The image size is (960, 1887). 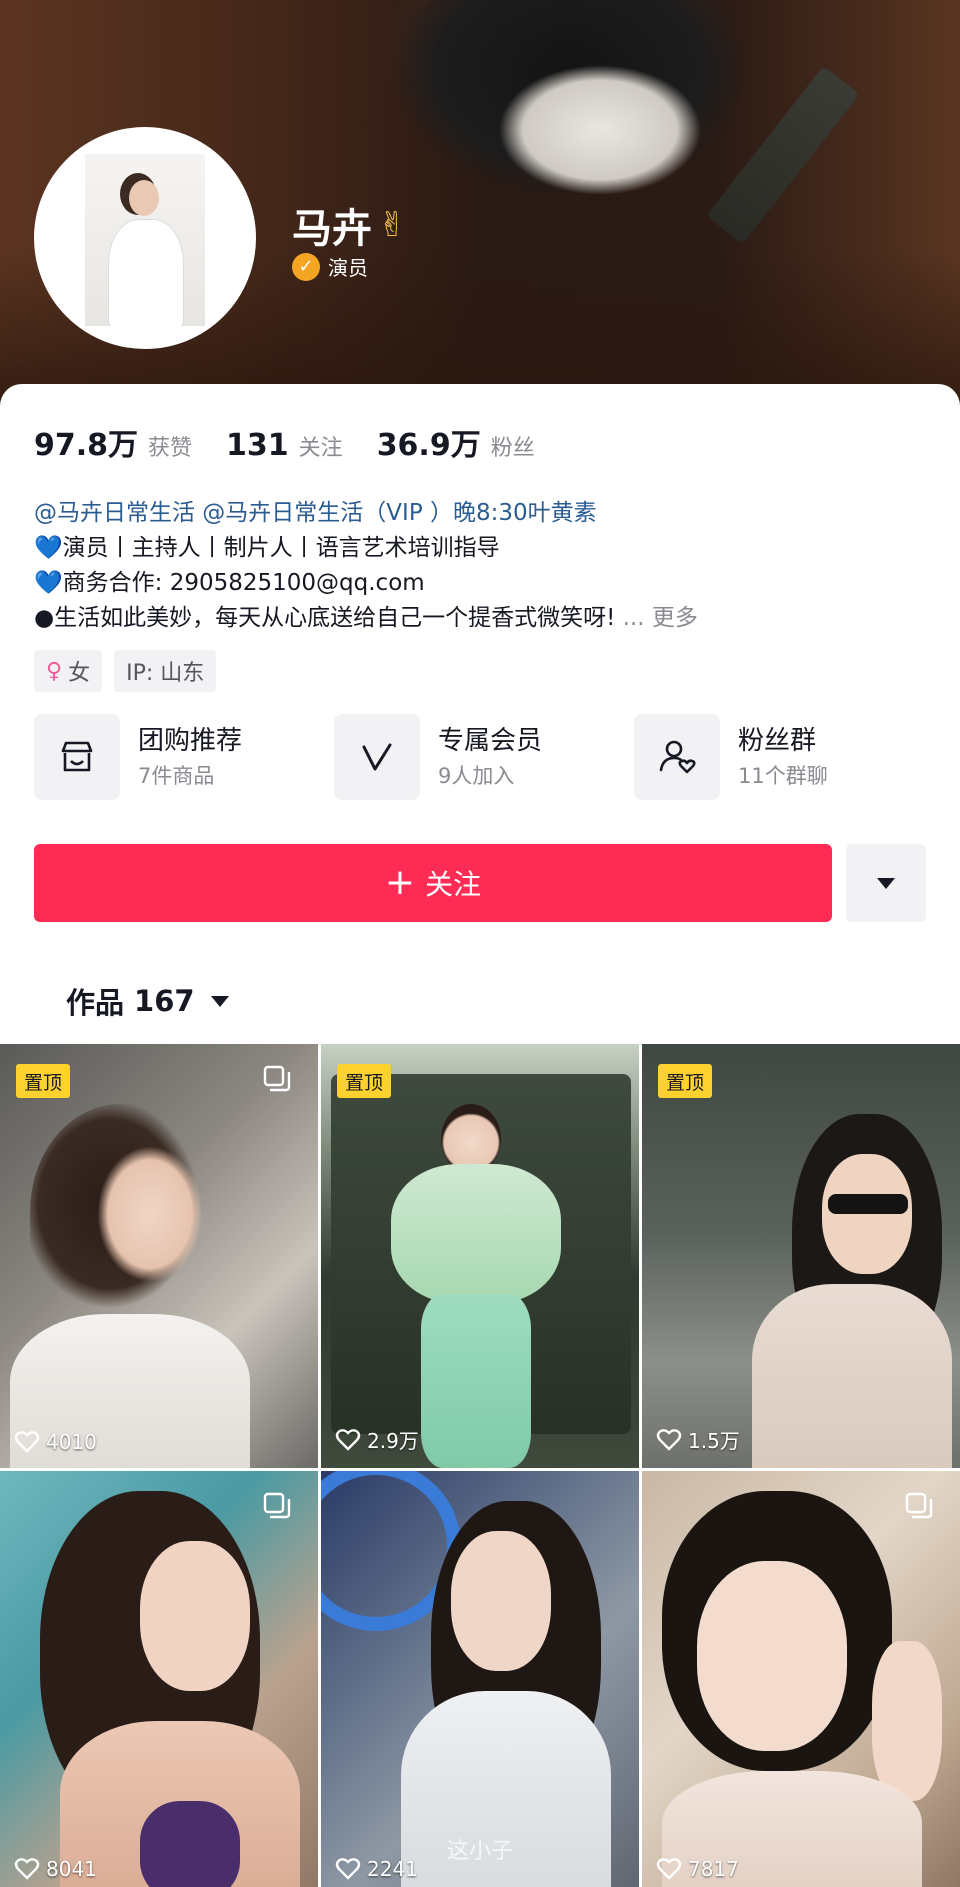 What do you see at coordinates (54, 671) in the screenshot?
I see `female-icon: ♀` at bounding box center [54, 671].